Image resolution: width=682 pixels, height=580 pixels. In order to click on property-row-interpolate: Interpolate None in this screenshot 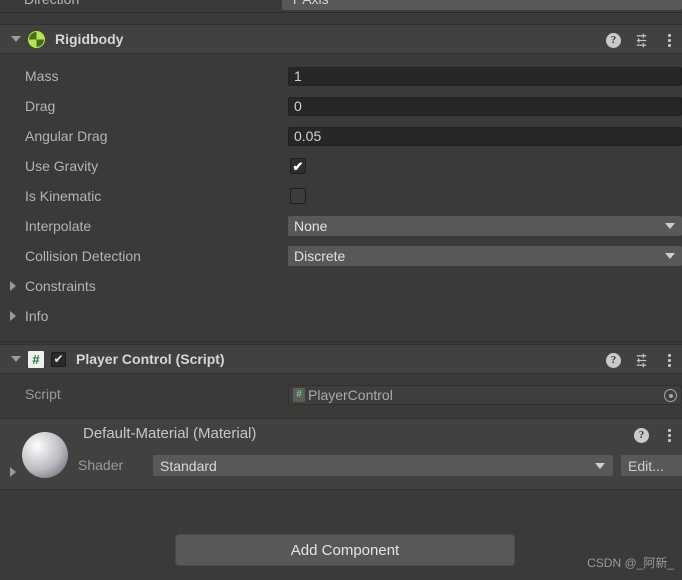, I will do `click(341, 226)`.